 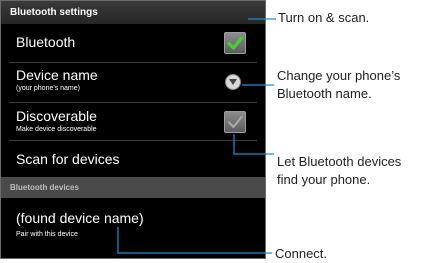 I want to click on callout-connect-text: Connect., so click(x=301, y=253).